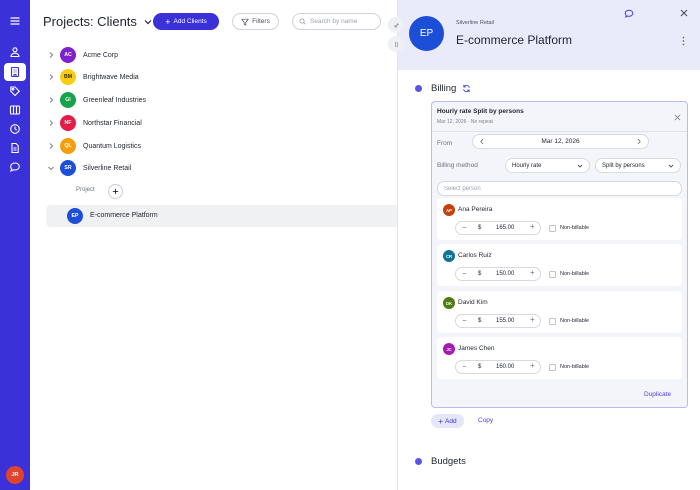  I want to click on client-name: Brightwave Media, so click(111, 77).